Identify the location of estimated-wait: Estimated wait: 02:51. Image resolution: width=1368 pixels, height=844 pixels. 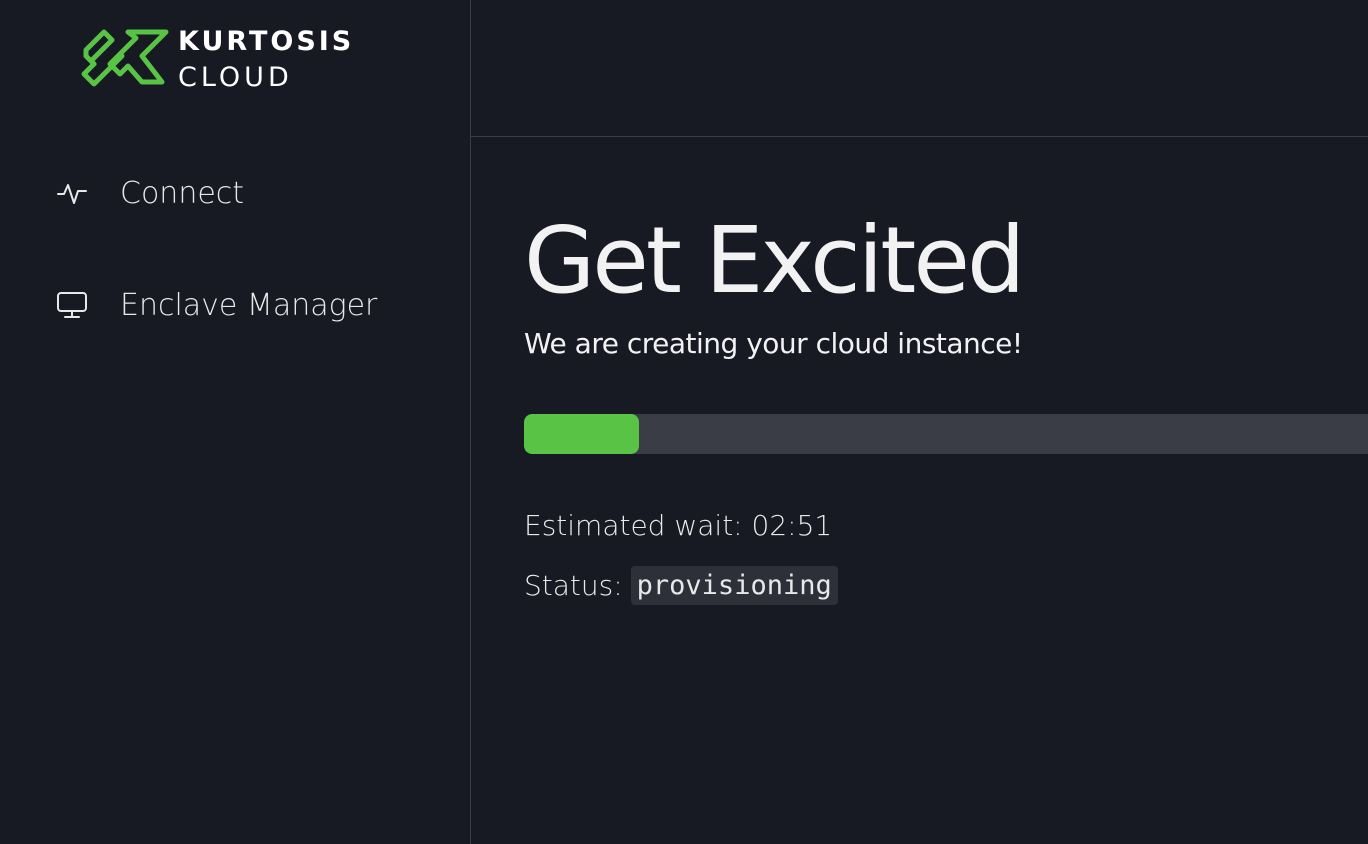
(678, 525).